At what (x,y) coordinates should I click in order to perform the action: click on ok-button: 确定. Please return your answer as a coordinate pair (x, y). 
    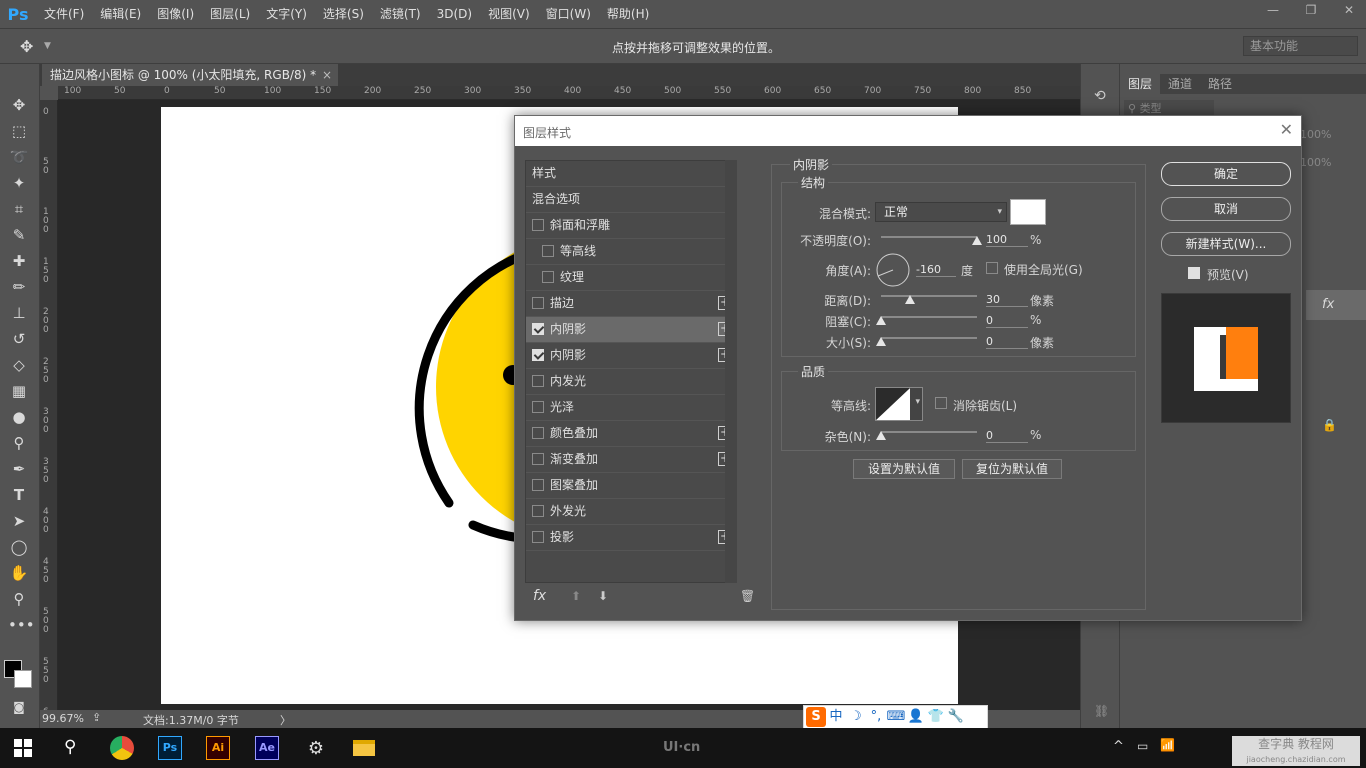
    Looking at the image, I should click on (1226, 174).